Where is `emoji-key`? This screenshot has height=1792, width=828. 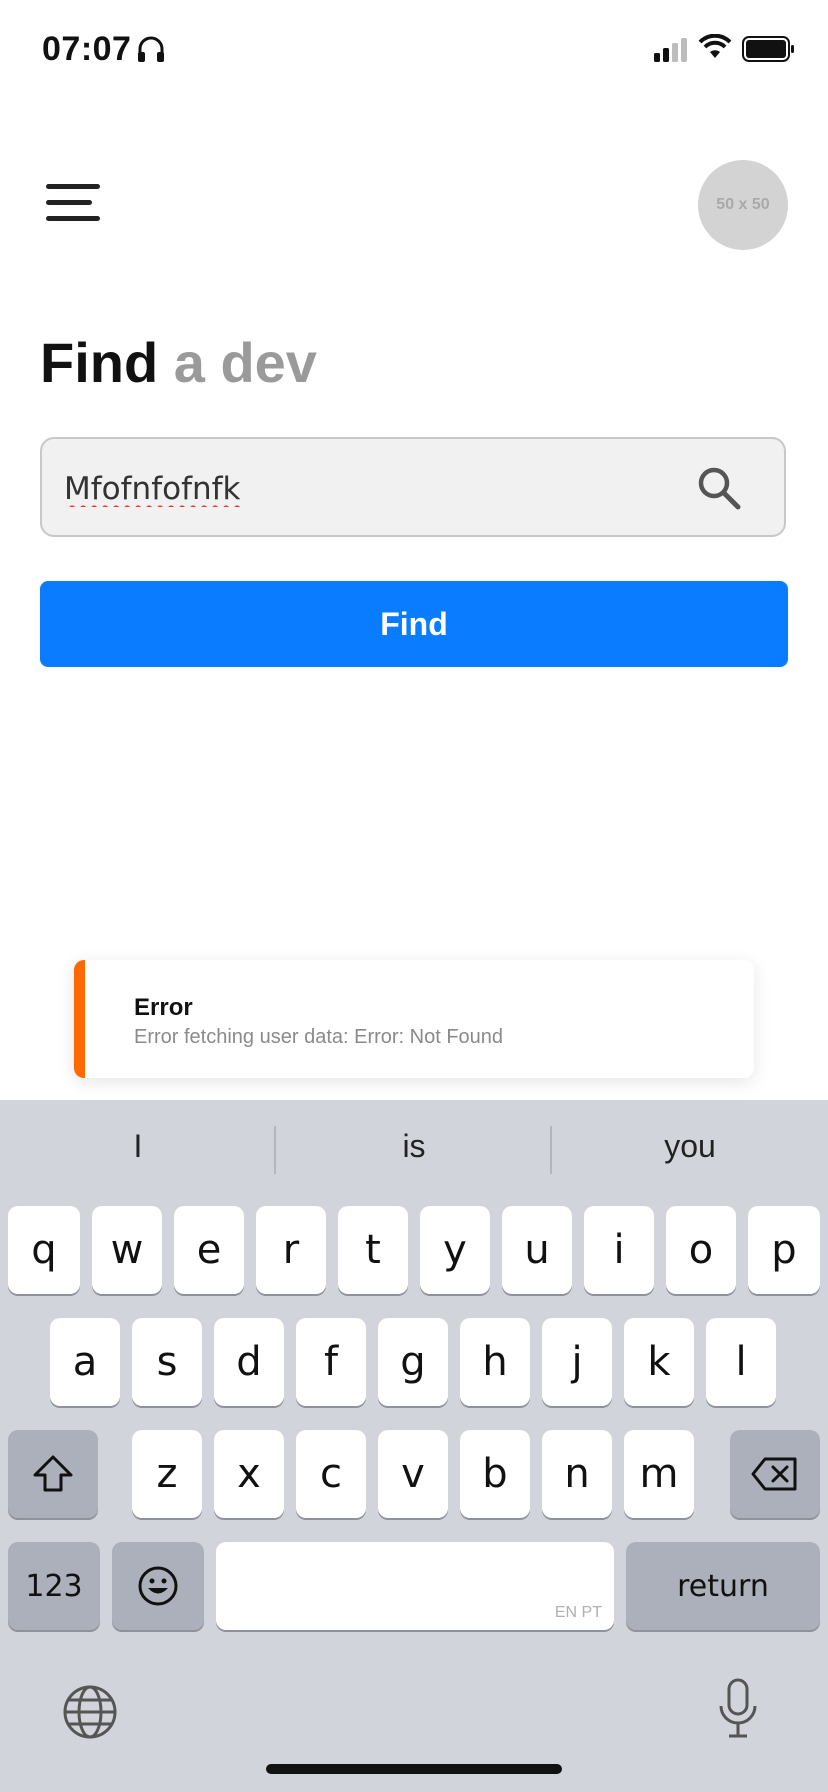 emoji-key is located at coordinates (158, 1586).